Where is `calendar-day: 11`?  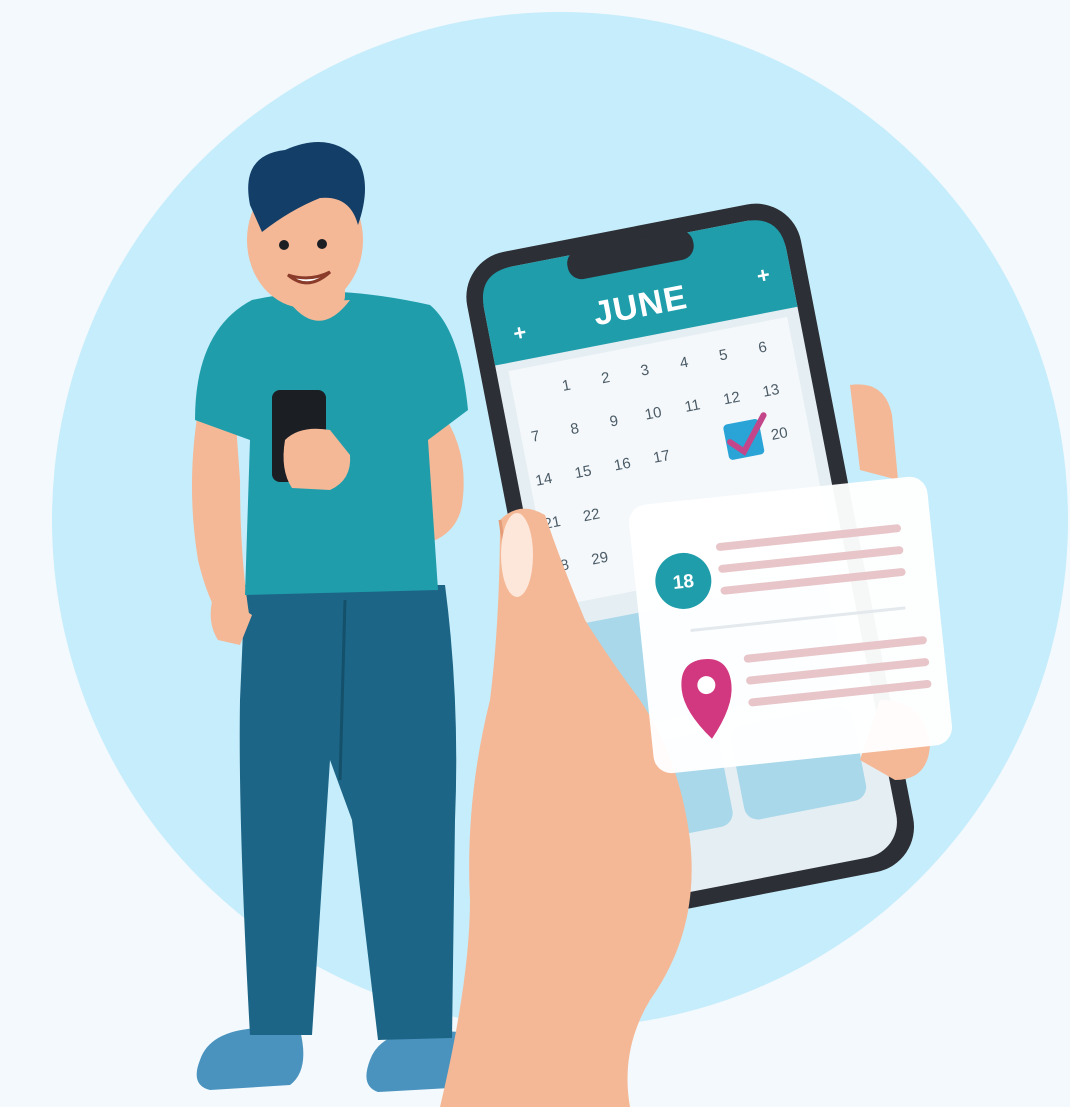 calendar-day: 11 is located at coordinates (692, 406).